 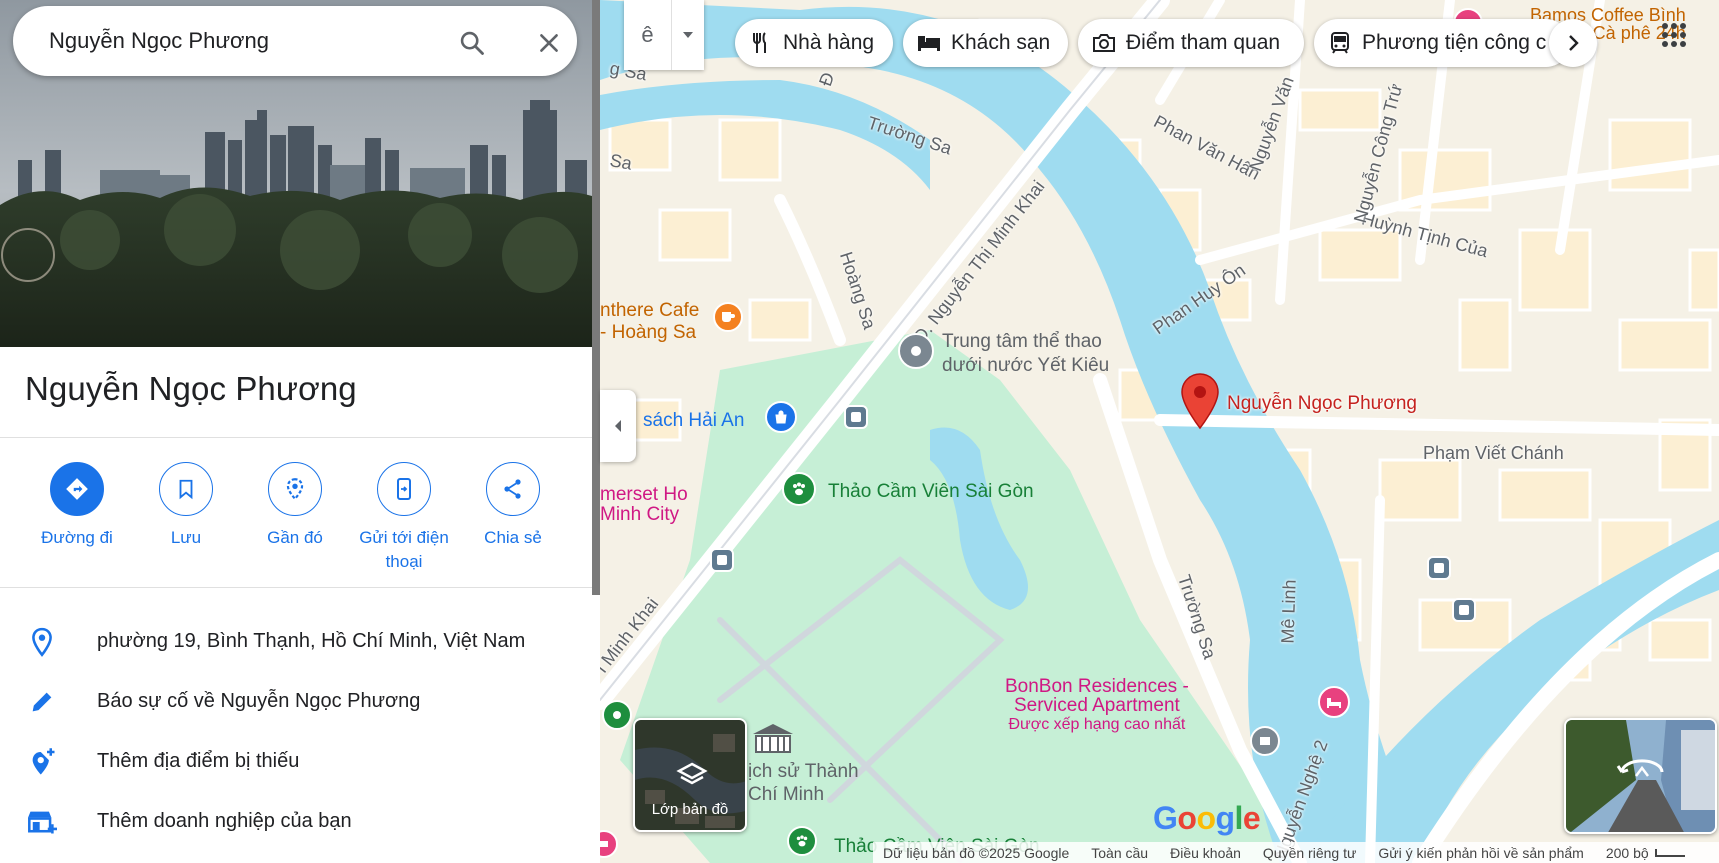 I want to click on add-business-row: Thêm doanh nghiệp của bạn, so click(x=296, y=822).